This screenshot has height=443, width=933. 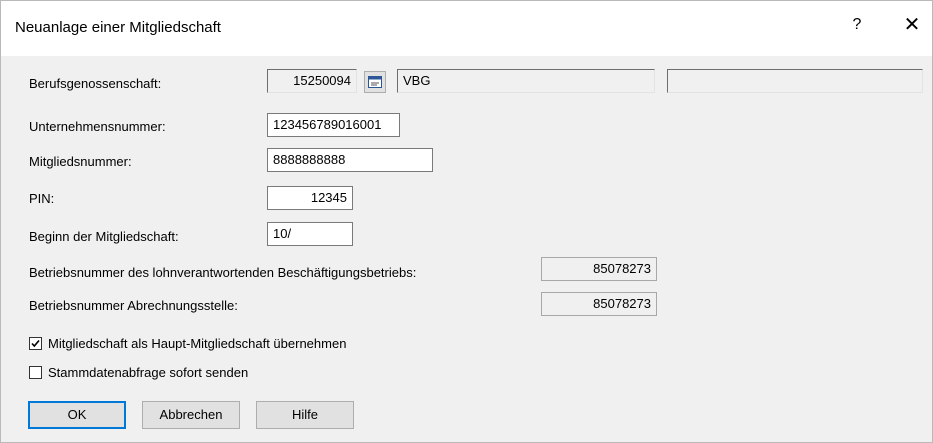 I want to click on berufsgenossenschaft-extra-field, so click(x=795, y=81).